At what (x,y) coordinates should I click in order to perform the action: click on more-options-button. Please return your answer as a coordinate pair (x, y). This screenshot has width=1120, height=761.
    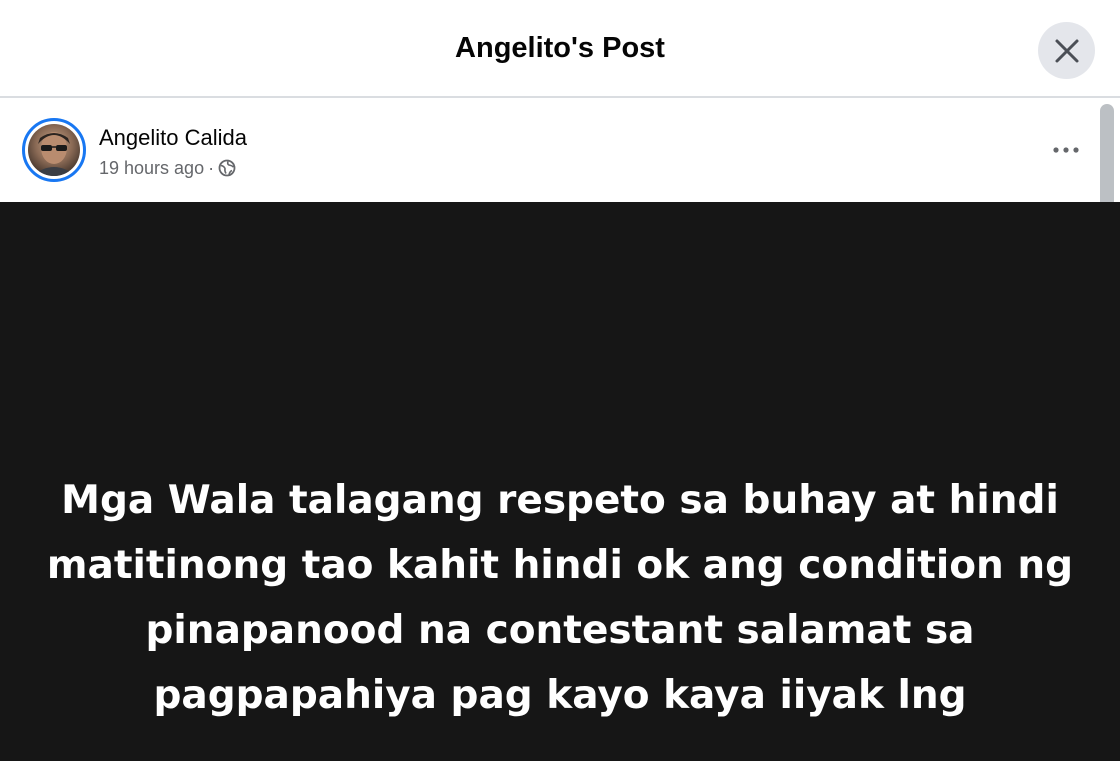
    Looking at the image, I should click on (1066, 150).